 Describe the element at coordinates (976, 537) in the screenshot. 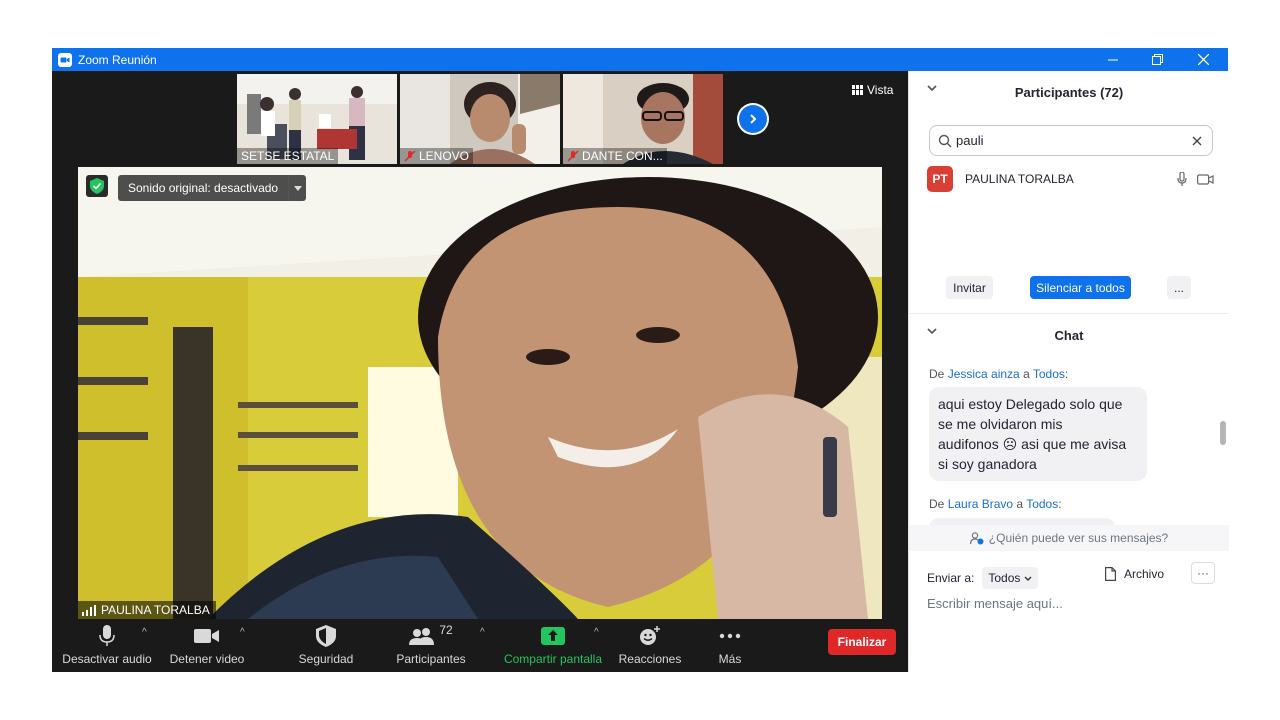

I see `person-info-icon` at that location.